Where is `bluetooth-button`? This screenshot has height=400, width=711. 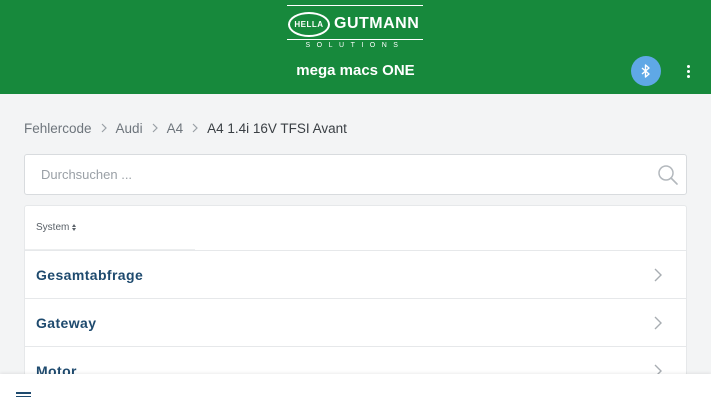
bluetooth-button is located at coordinates (646, 71).